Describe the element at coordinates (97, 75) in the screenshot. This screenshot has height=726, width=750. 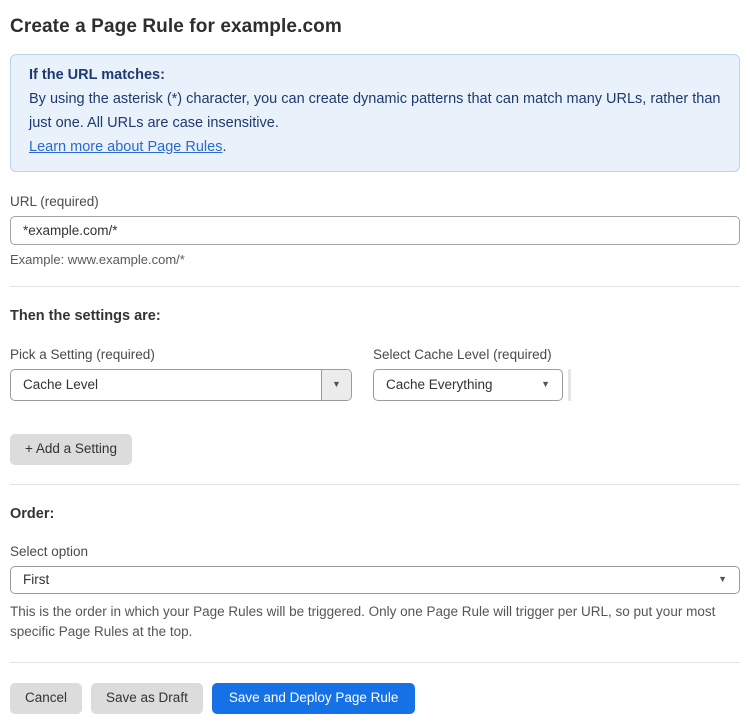
I see `info-box-heading: If the URL matches:` at that location.